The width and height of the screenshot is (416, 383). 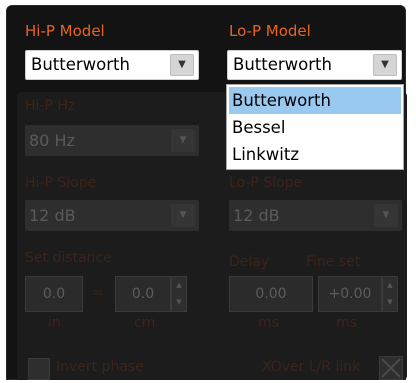 I want to click on invert-phase-checkbox, so click(x=39, y=369).